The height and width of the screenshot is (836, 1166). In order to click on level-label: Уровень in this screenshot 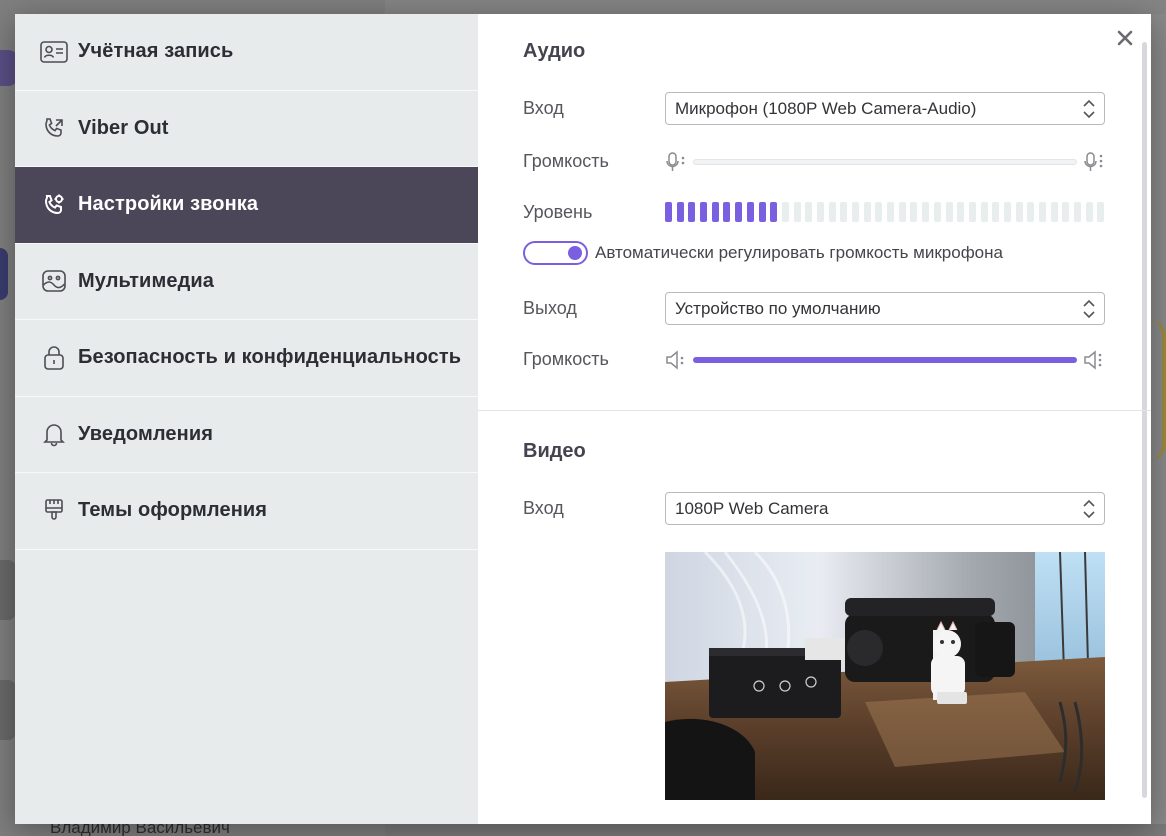, I will do `click(558, 212)`.